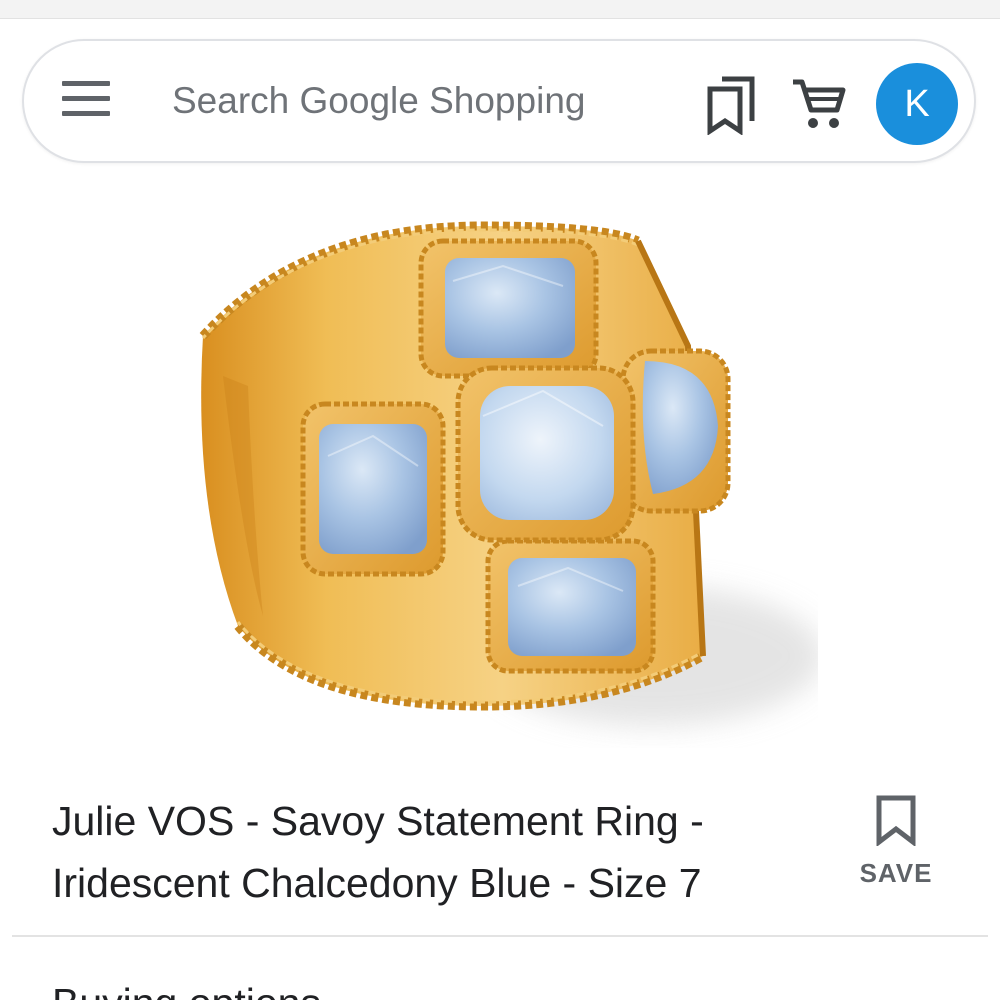  Describe the element at coordinates (732, 105) in the screenshot. I see `bookmarks-icon` at that location.